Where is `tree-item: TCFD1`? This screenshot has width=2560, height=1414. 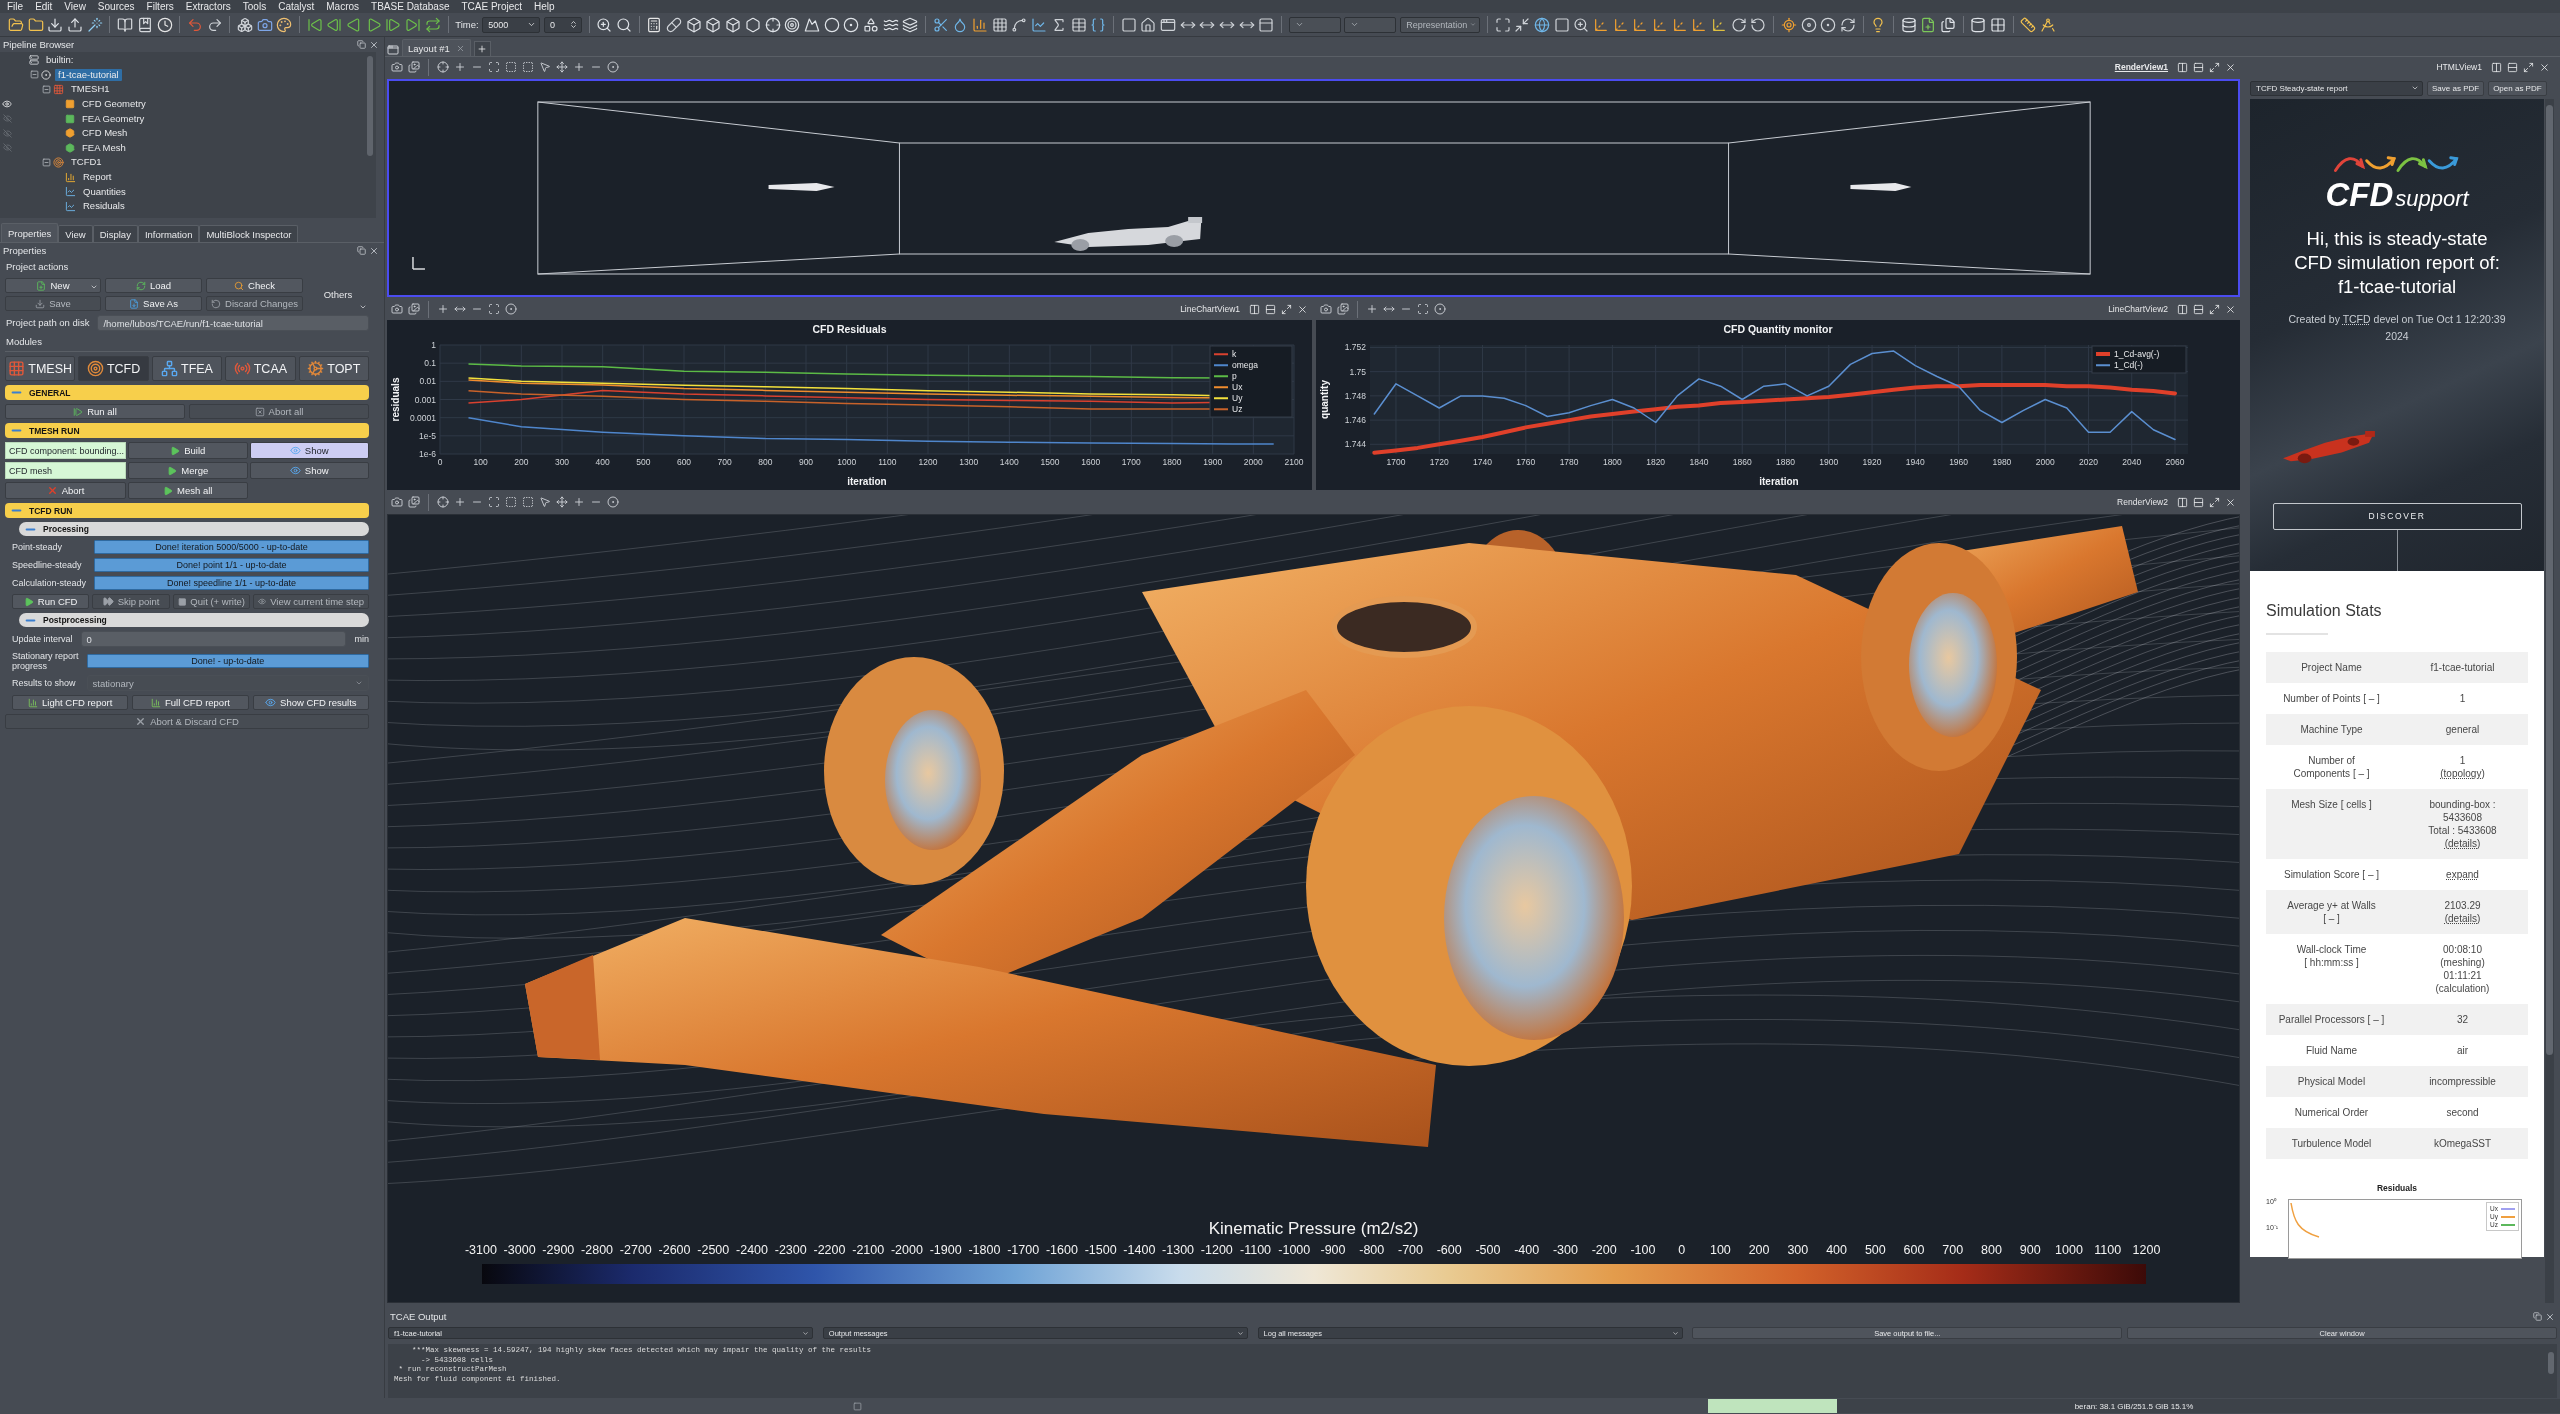 tree-item: TCFD1 is located at coordinates (86, 162).